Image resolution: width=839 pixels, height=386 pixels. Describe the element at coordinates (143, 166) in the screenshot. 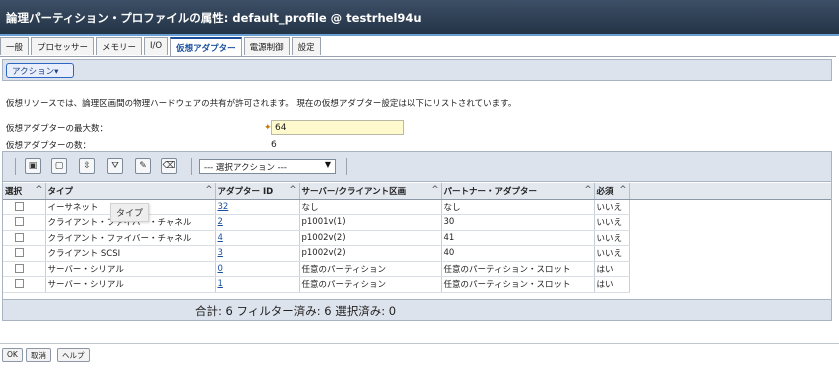

I see `edit-icon: ✎` at that location.